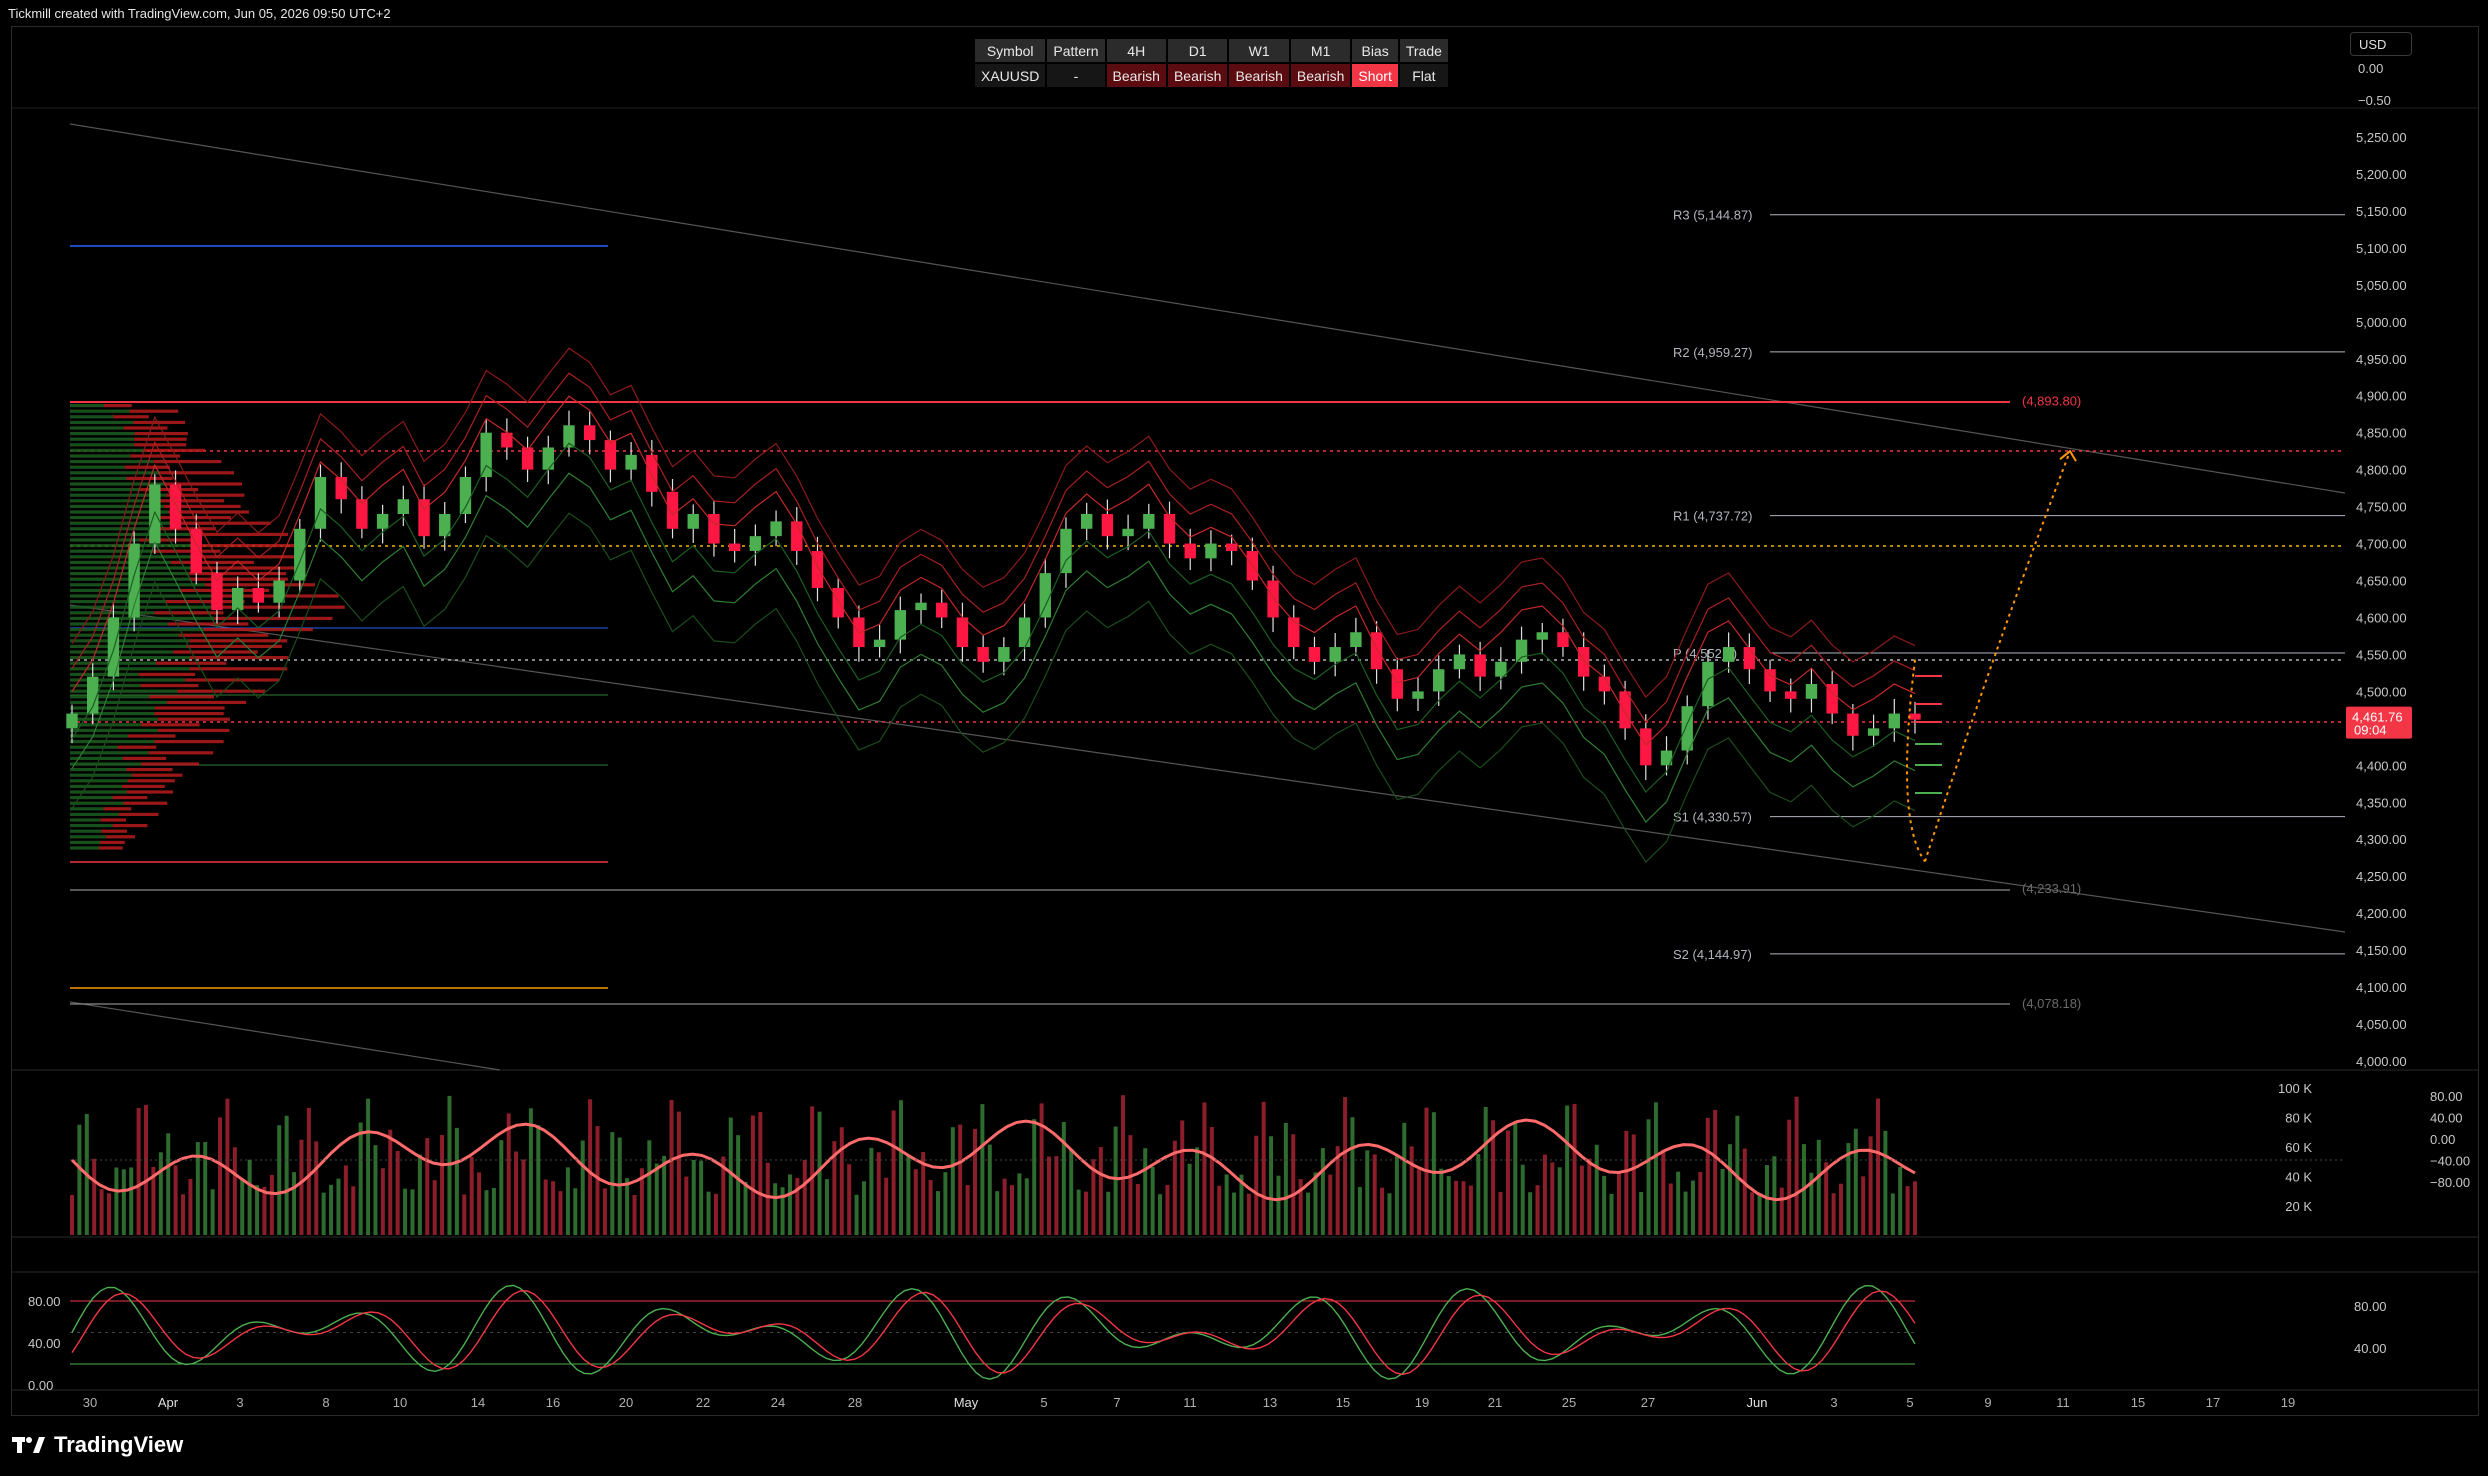 This screenshot has width=2488, height=1476. What do you see at coordinates (285, 1036) in the screenshot?
I see `channel-lower2-line` at bounding box center [285, 1036].